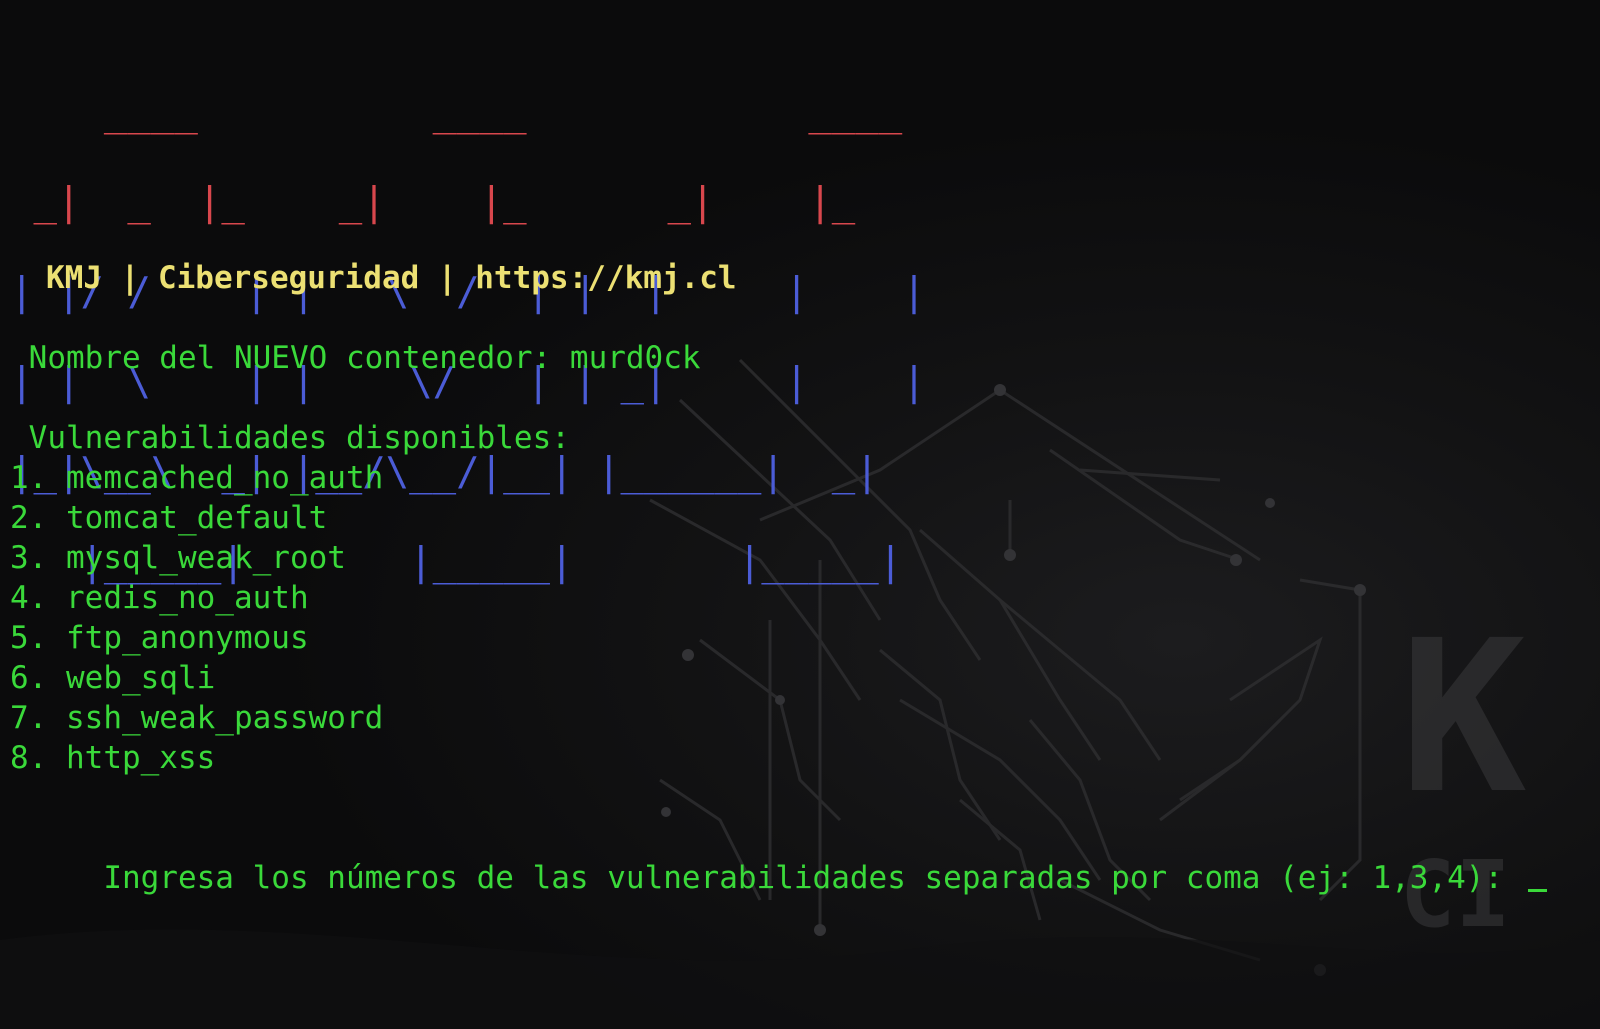  What do you see at coordinates (197, 478) in the screenshot?
I see `vulnerability-item: 1. memcached_no_auth` at bounding box center [197, 478].